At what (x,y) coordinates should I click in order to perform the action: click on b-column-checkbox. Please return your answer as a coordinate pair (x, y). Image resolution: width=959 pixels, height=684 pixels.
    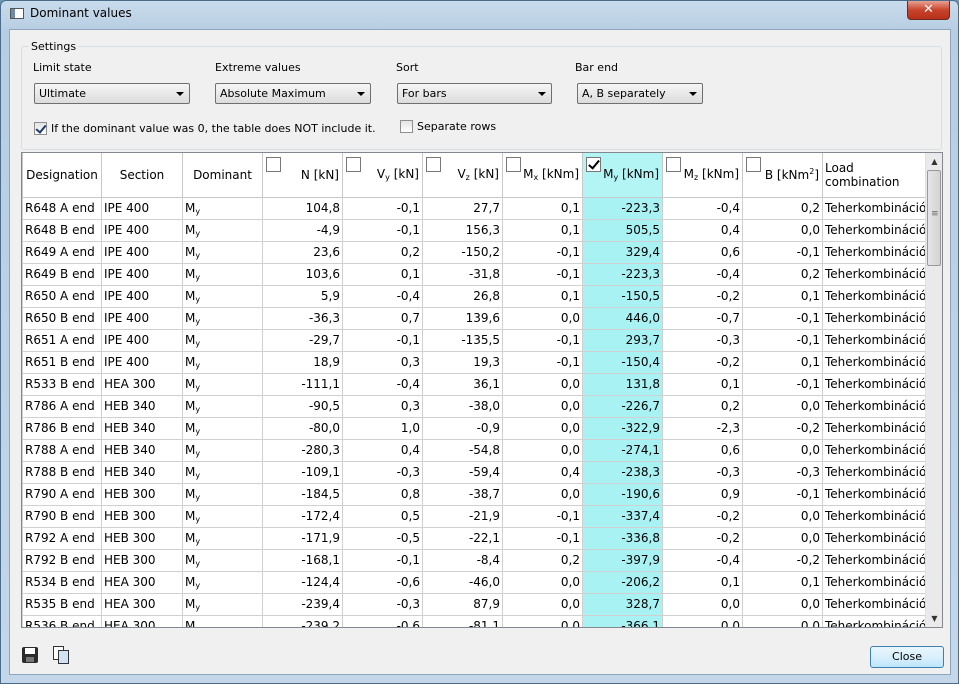
    Looking at the image, I should click on (753, 164).